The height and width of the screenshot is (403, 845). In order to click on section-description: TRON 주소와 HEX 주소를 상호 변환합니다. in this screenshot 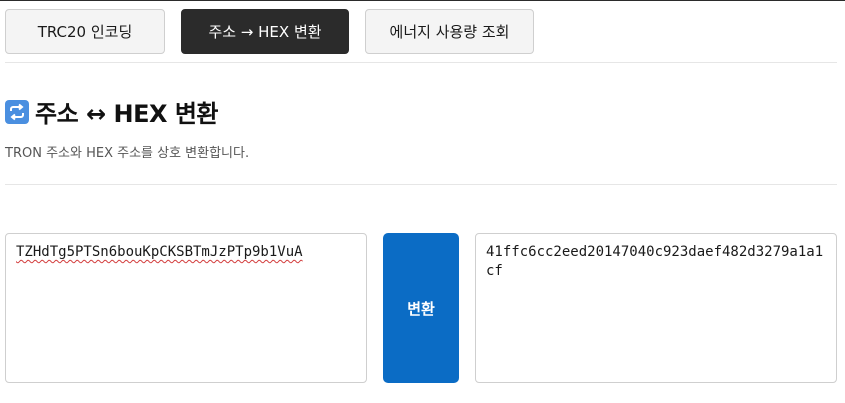, I will do `click(127, 153)`.